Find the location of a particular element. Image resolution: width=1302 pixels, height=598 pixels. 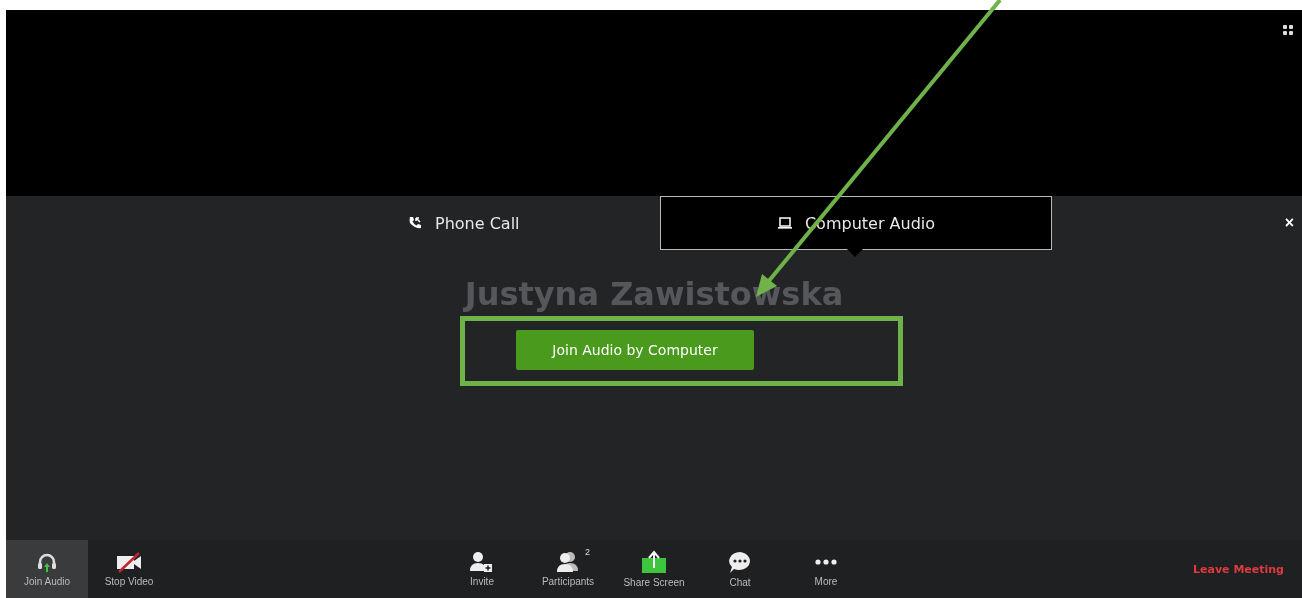

laptop-icon is located at coordinates (784, 223).